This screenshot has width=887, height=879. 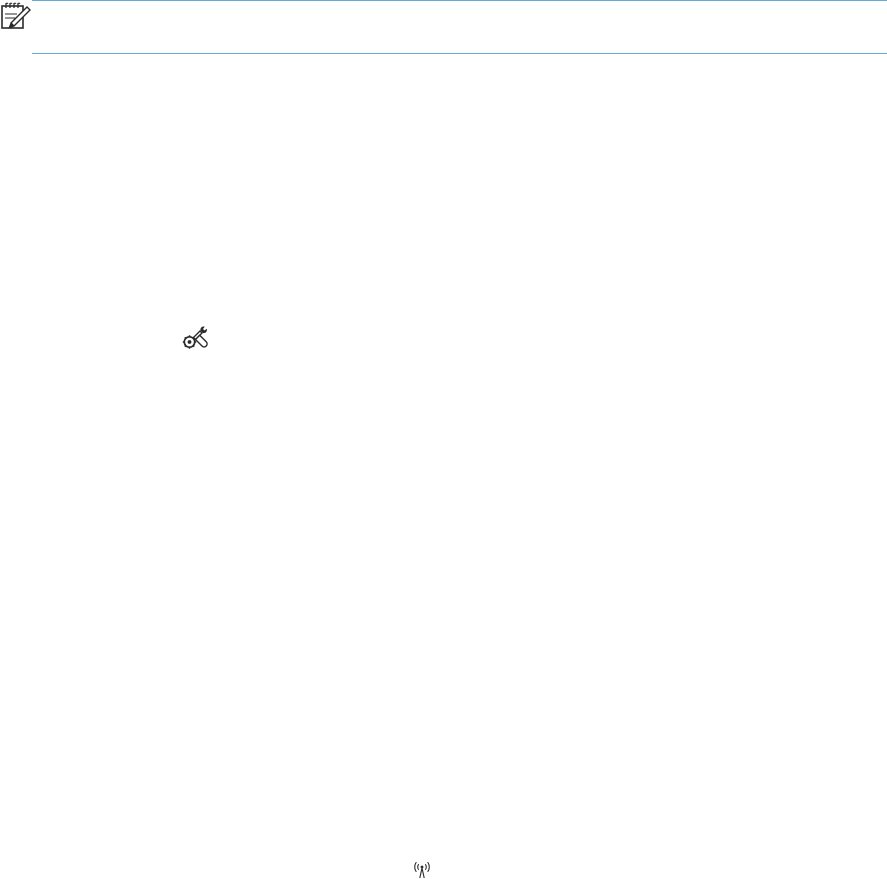 What do you see at coordinates (195, 338) in the screenshot?
I see `setup-wrench-gear-icon` at bounding box center [195, 338].